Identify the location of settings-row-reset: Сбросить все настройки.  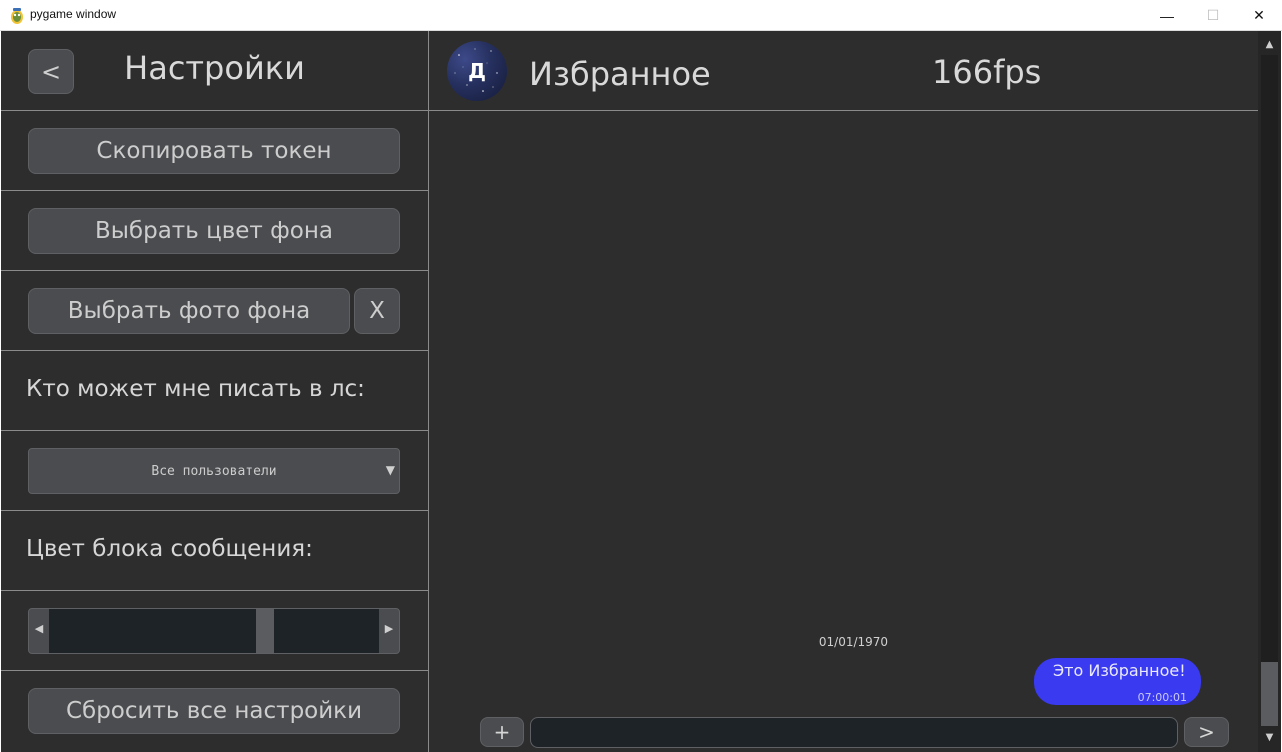
(214, 711).